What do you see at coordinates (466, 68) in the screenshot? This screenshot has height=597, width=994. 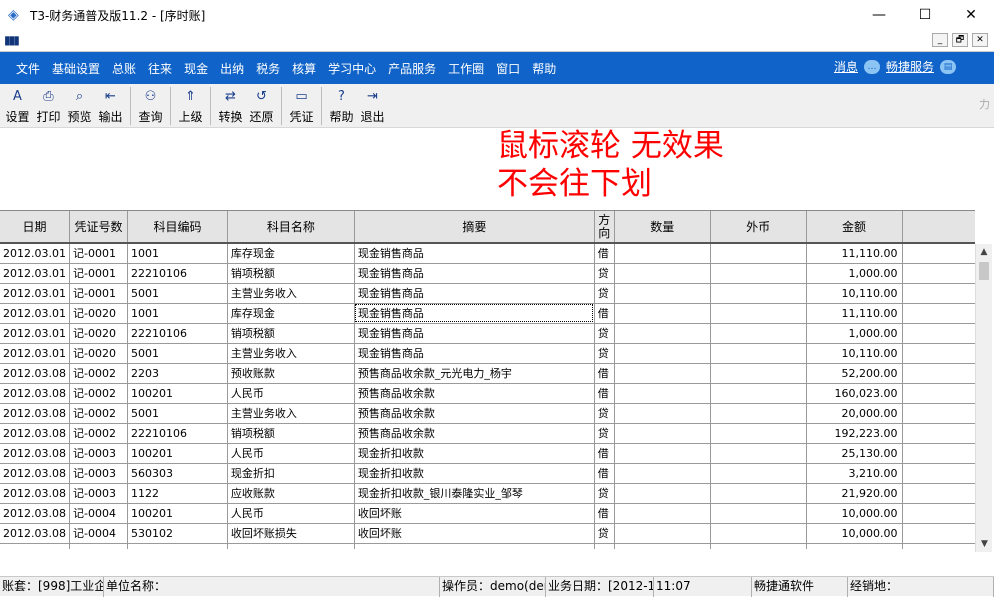 I see `menu-item: 工作圈` at bounding box center [466, 68].